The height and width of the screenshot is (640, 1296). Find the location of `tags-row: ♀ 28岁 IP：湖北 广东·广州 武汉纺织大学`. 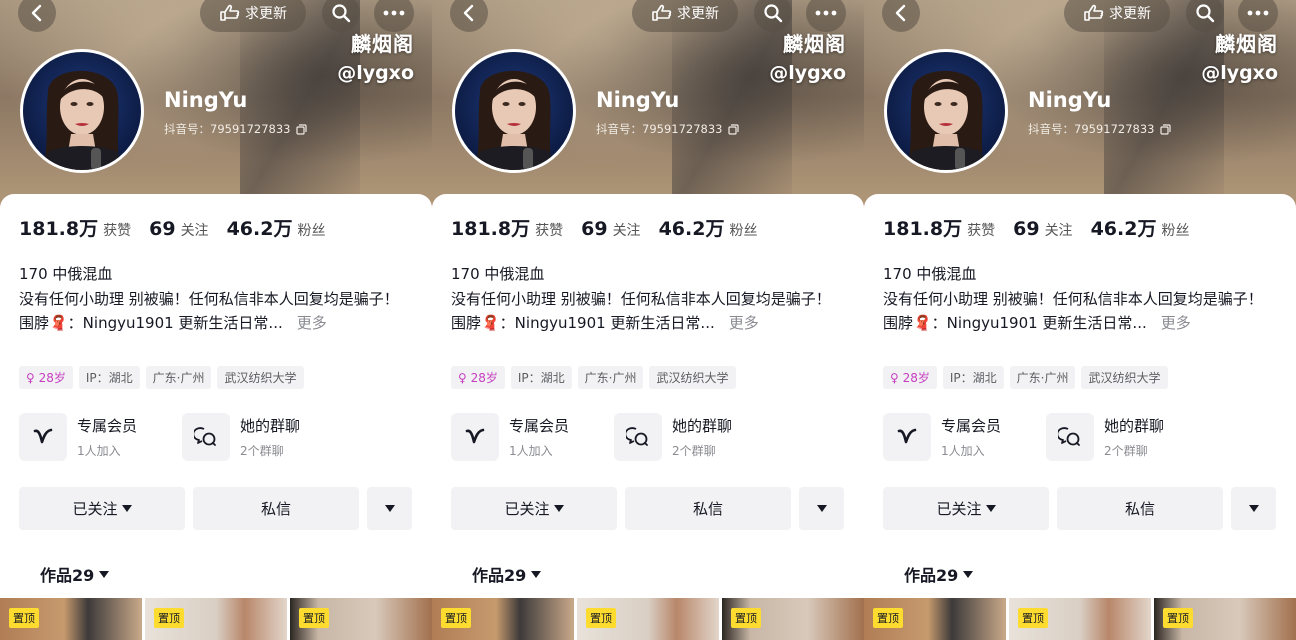

tags-row: ♀ 28岁 IP：湖北 广东·广州 武汉纺织大学 is located at coordinates (1025, 377).